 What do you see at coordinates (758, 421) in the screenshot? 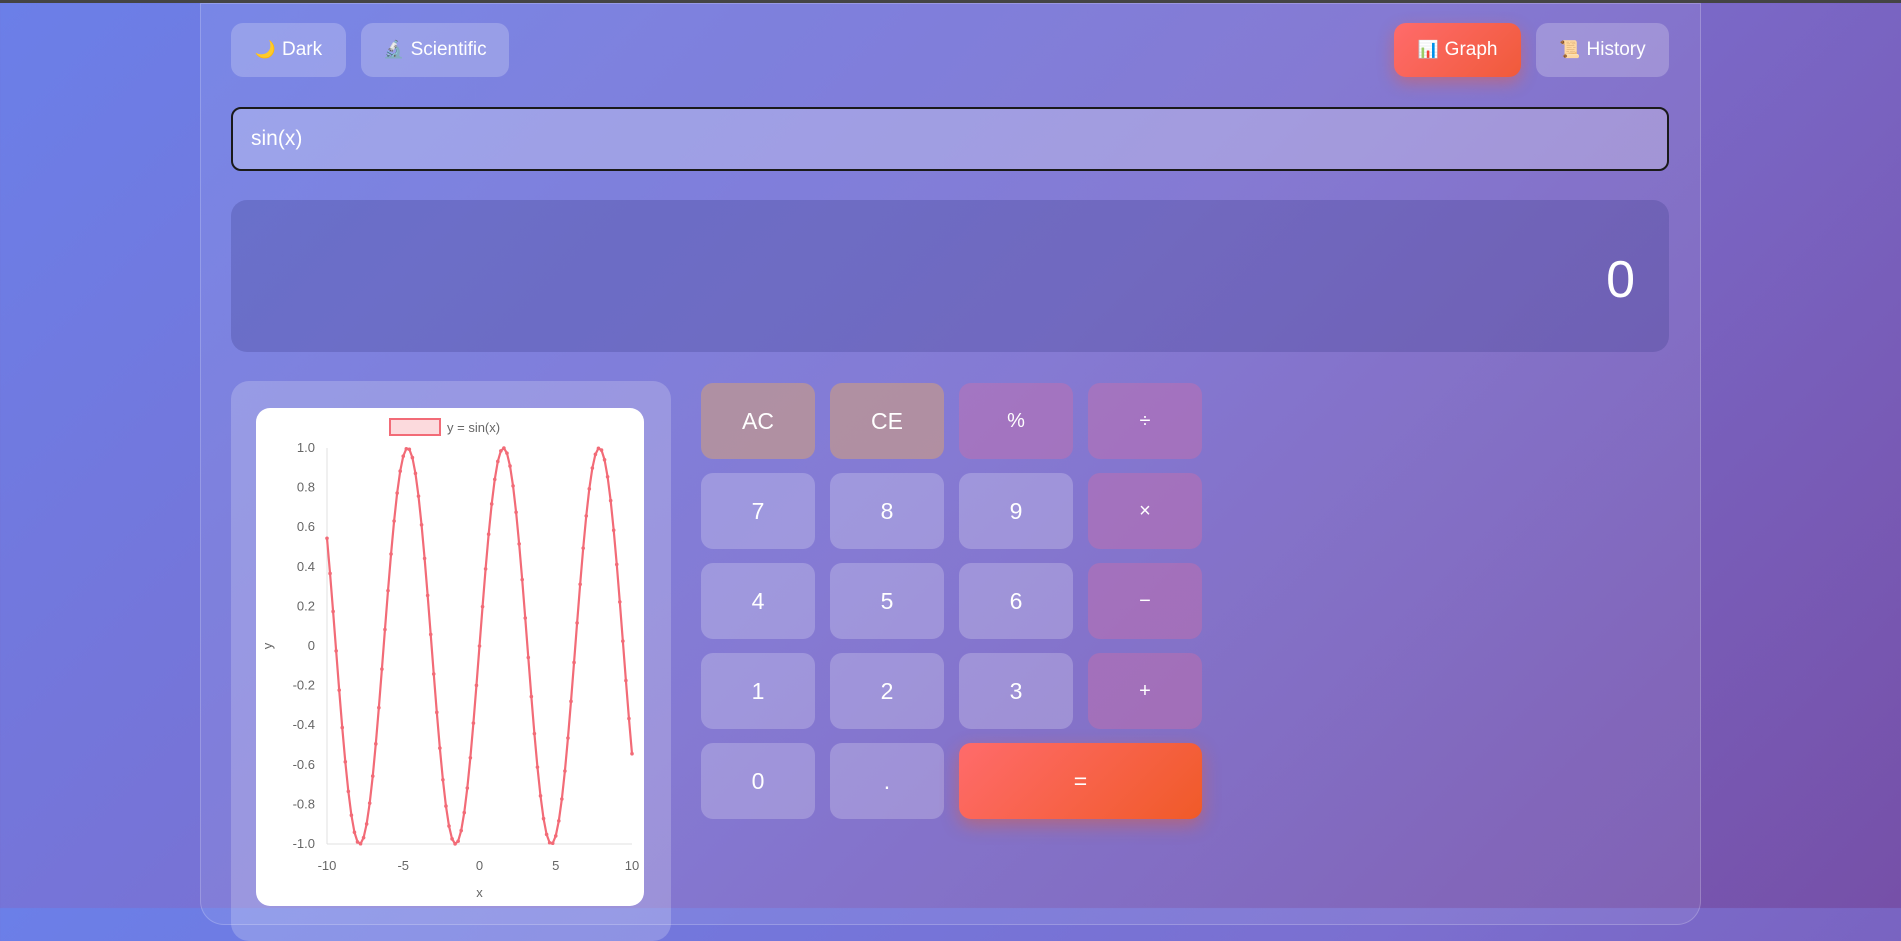
I see `all-clear-button: AC` at bounding box center [758, 421].